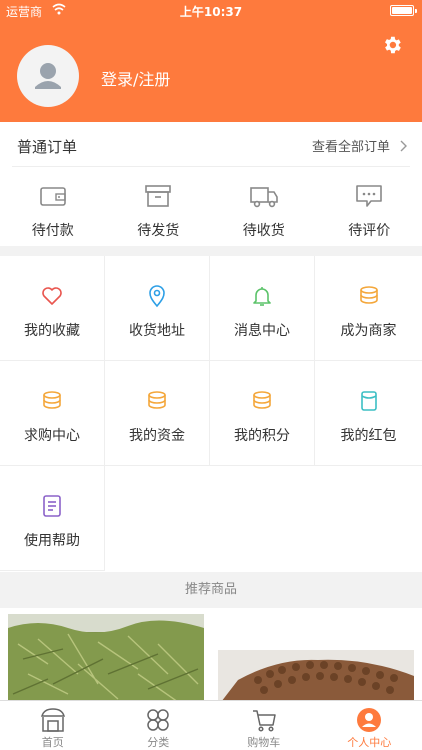 The image size is (422, 750). What do you see at coordinates (159, 212) in the screenshot?
I see `order-item-pending-shipment: 待发货` at bounding box center [159, 212].